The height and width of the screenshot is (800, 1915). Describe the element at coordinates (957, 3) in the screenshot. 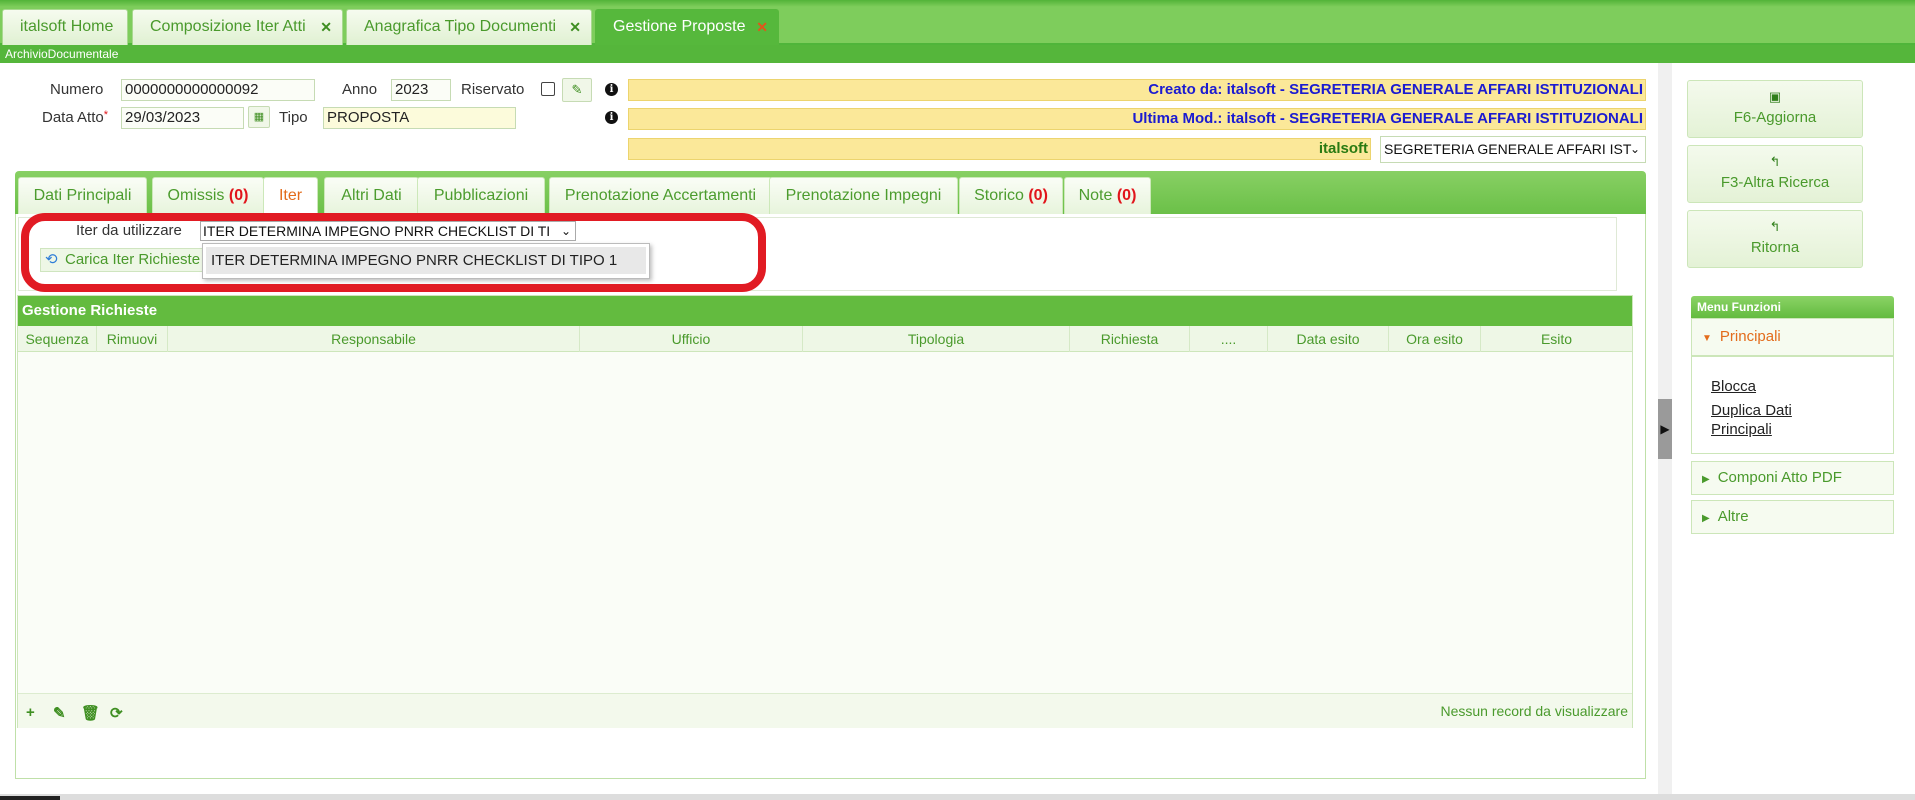

I see `top-stripe` at that location.